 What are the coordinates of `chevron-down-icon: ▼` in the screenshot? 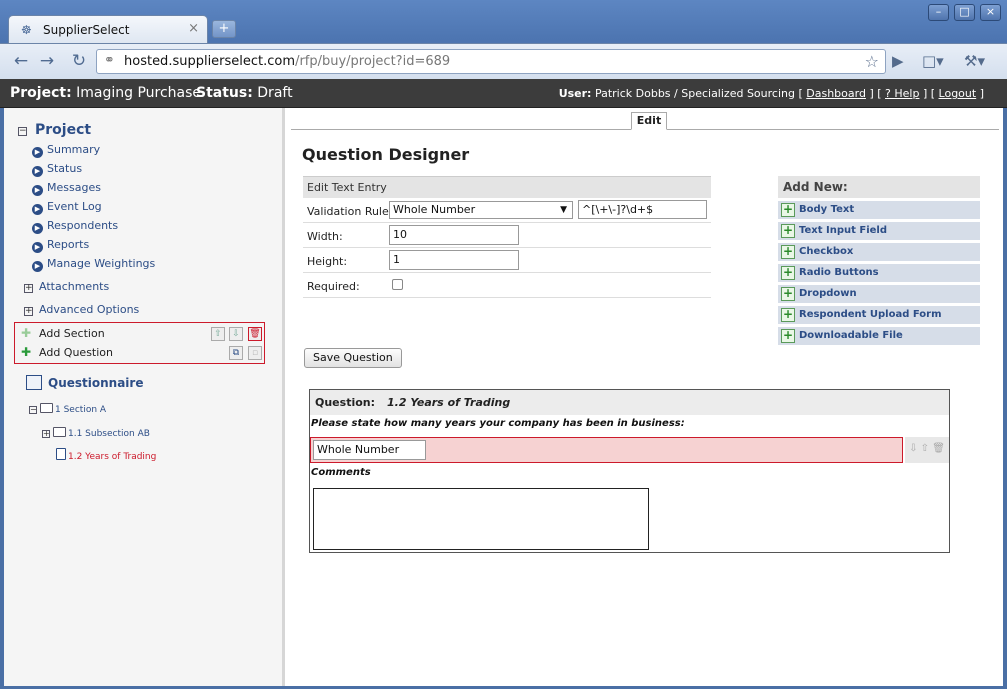 It's located at (563, 210).